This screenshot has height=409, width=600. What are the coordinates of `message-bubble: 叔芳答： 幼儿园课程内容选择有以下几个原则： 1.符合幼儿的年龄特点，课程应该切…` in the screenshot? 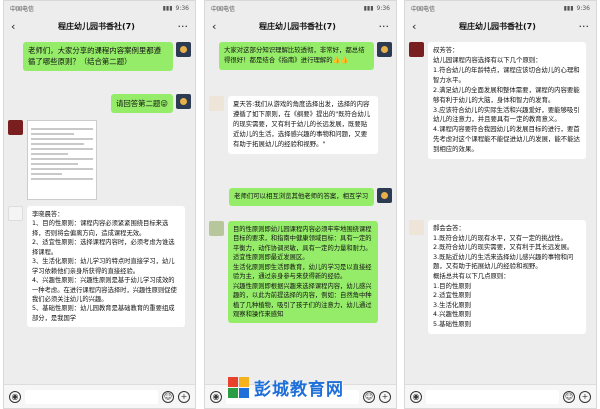 It's located at (507, 101).